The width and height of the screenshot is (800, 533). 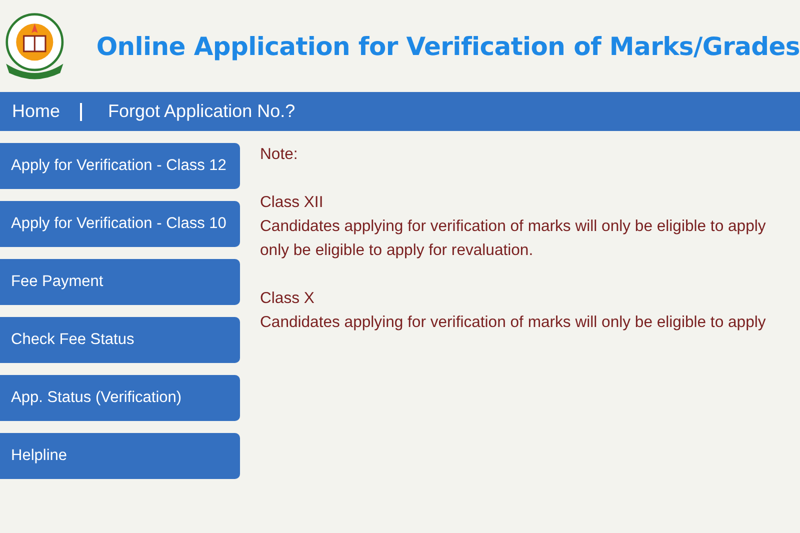 What do you see at coordinates (120, 166) in the screenshot?
I see `sidebar-button: Apply for Verification - Class 12` at bounding box center [120, 166].